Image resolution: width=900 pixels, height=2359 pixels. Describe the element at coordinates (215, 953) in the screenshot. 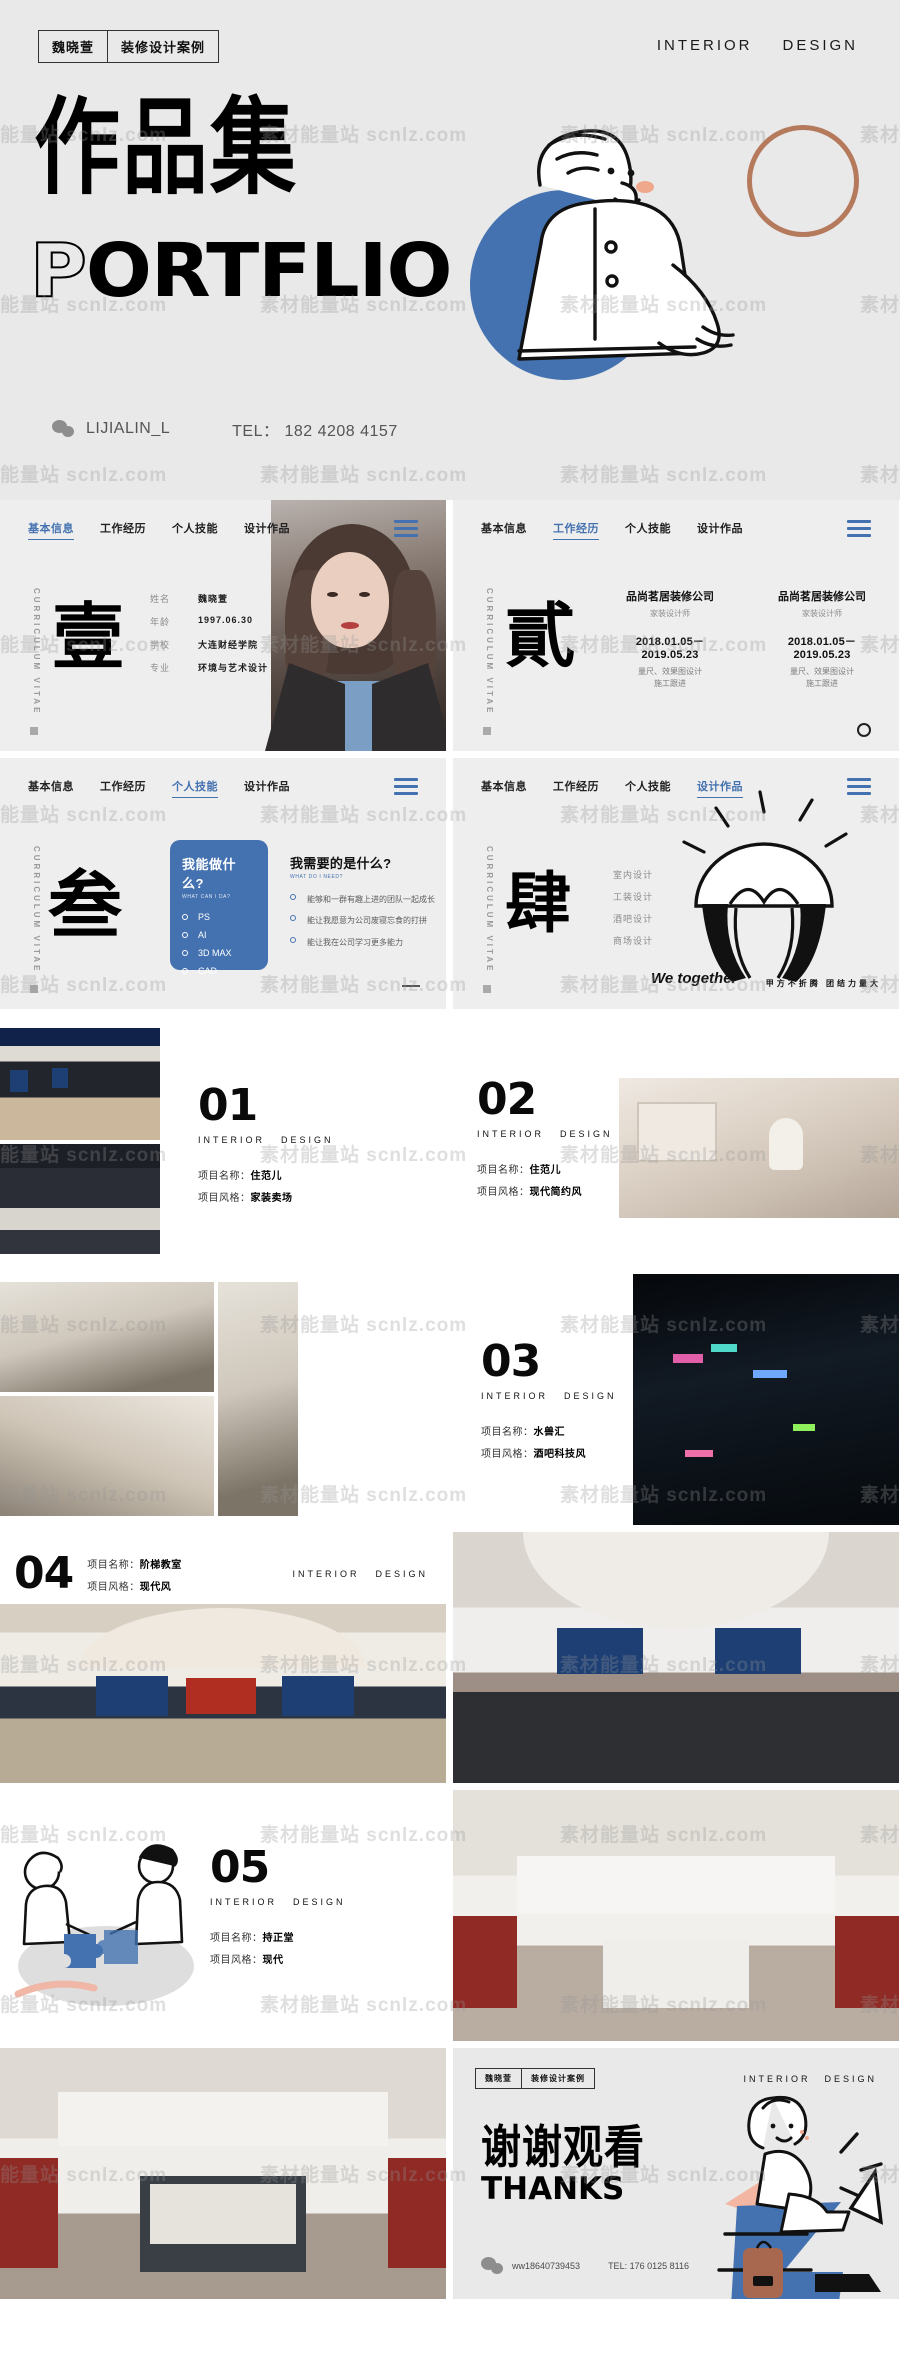

I see `skill-label: 3D MAX` at that location.